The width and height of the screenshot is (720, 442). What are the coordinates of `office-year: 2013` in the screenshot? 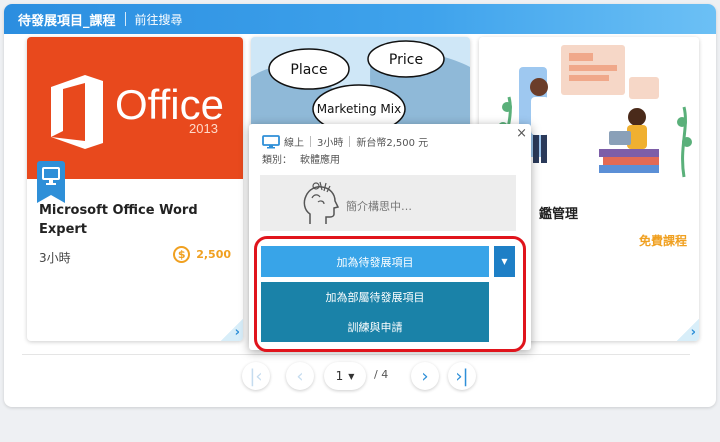 It's located at (203, 128).